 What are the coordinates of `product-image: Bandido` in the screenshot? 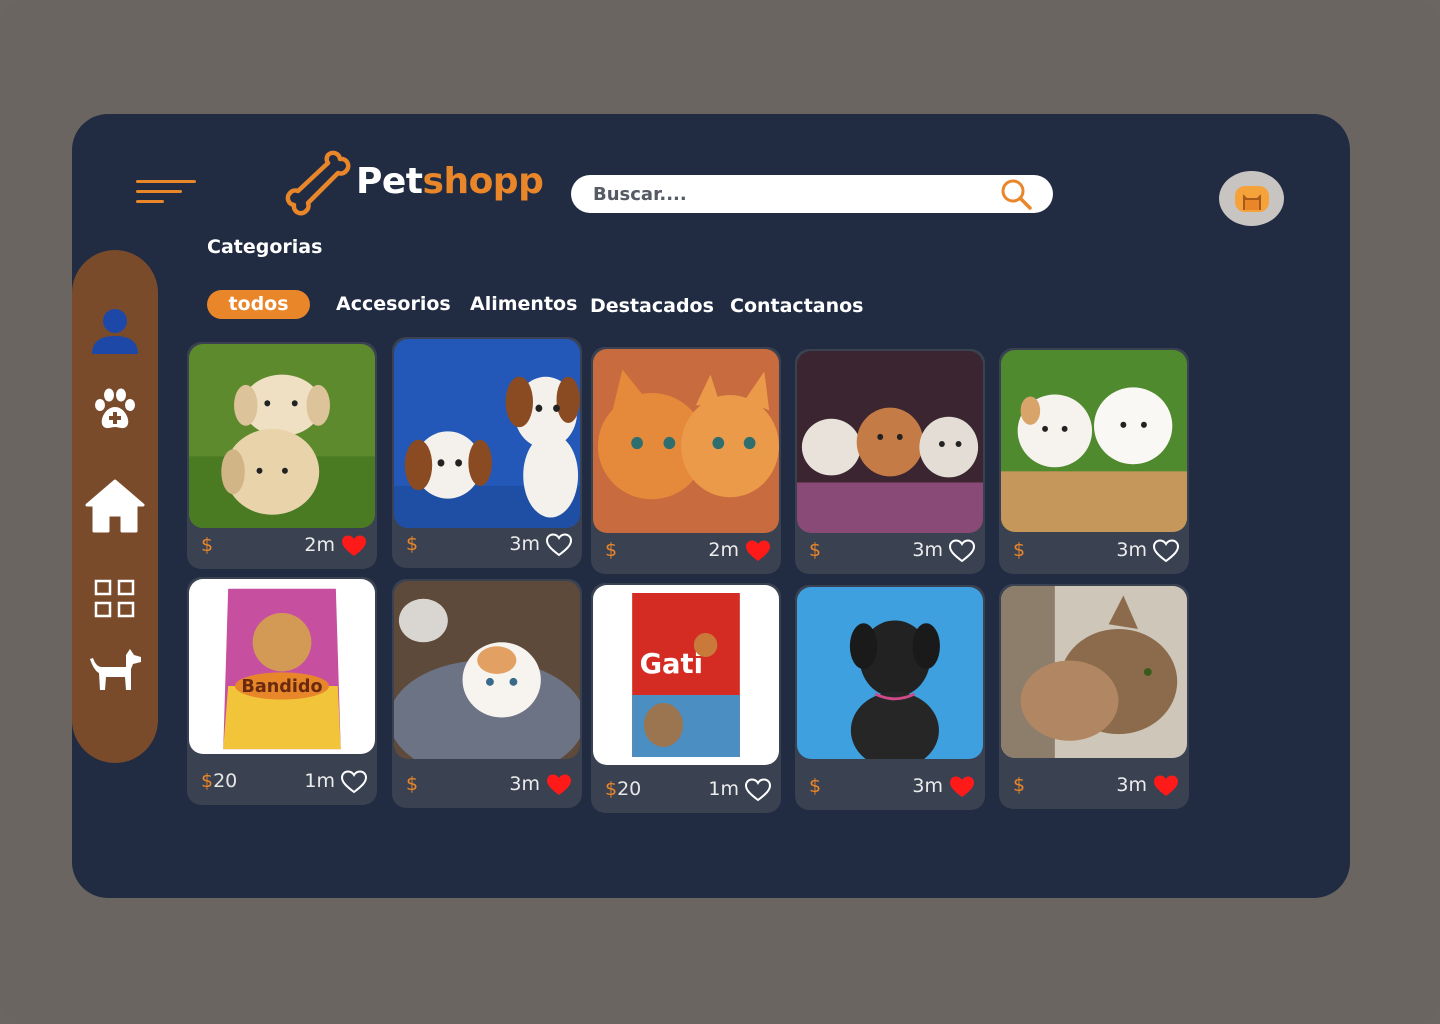 It's located at (282, 666).